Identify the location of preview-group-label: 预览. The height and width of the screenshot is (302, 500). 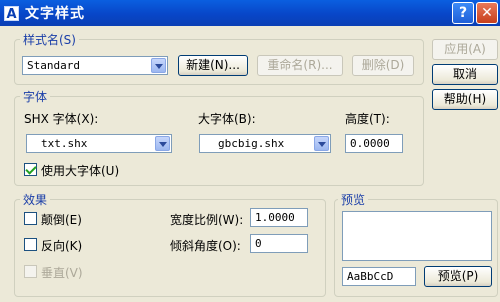
(353, 199).